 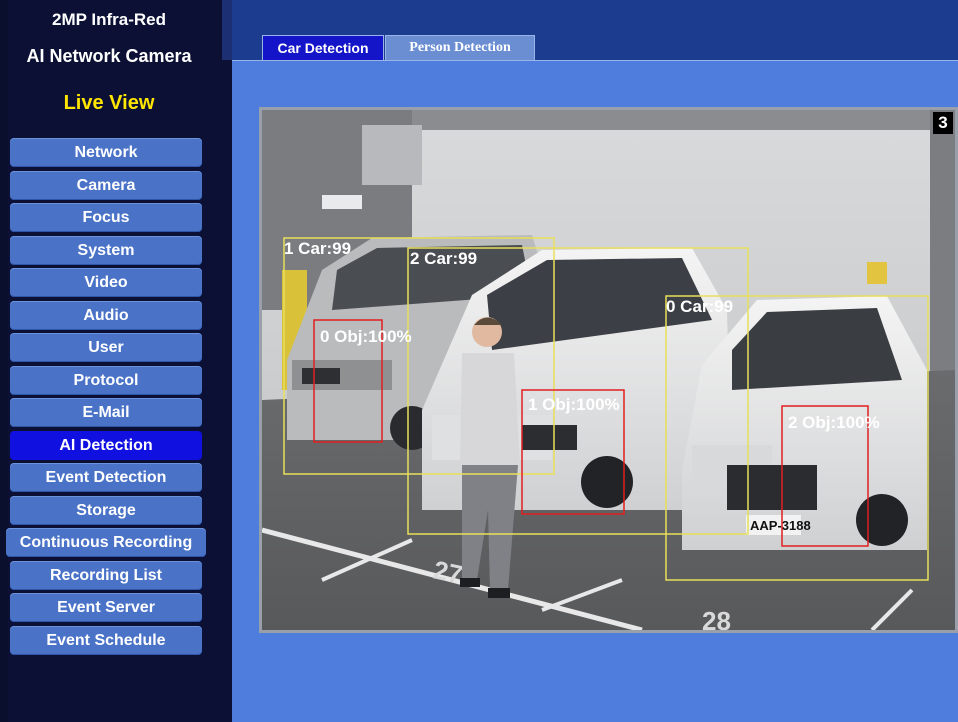 I want to click on menu-item-email: E-Mail, so click(x=106, y=412).